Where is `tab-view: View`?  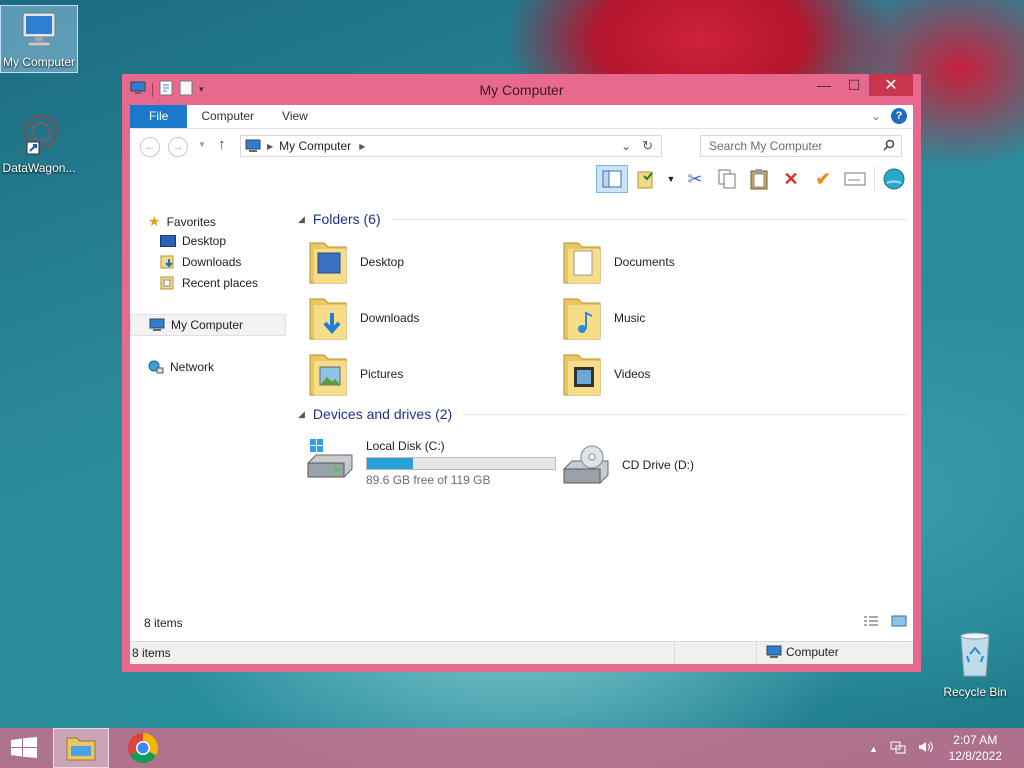 tab-view: View is located at coordinates (295, 116).